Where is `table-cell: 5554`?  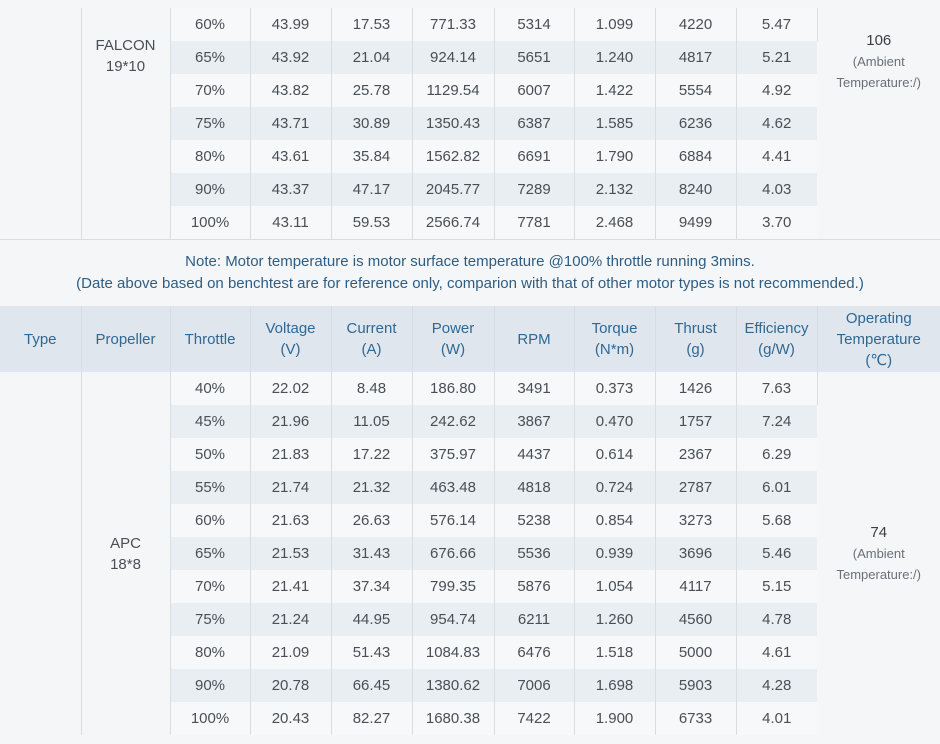 table-cell: 5554 is located at coordinates (695, 90).